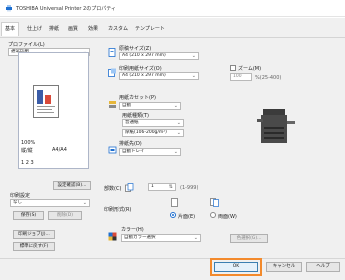 Image resolution: width=345 pixels, height=280 pixels. I want to click on simplex-icon, so click(174, 202).